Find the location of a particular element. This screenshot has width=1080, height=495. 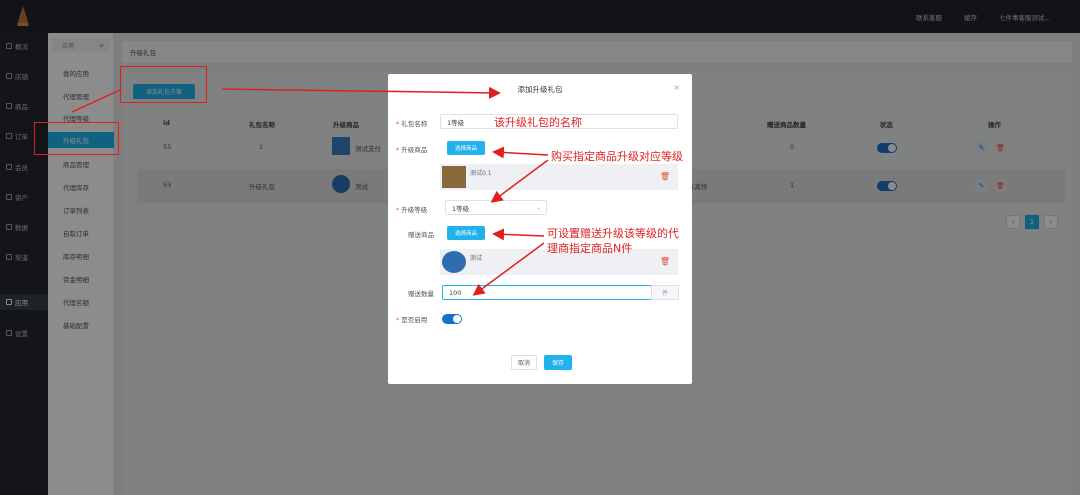

annotation-box-submenu is located at coordinates (76, 138).